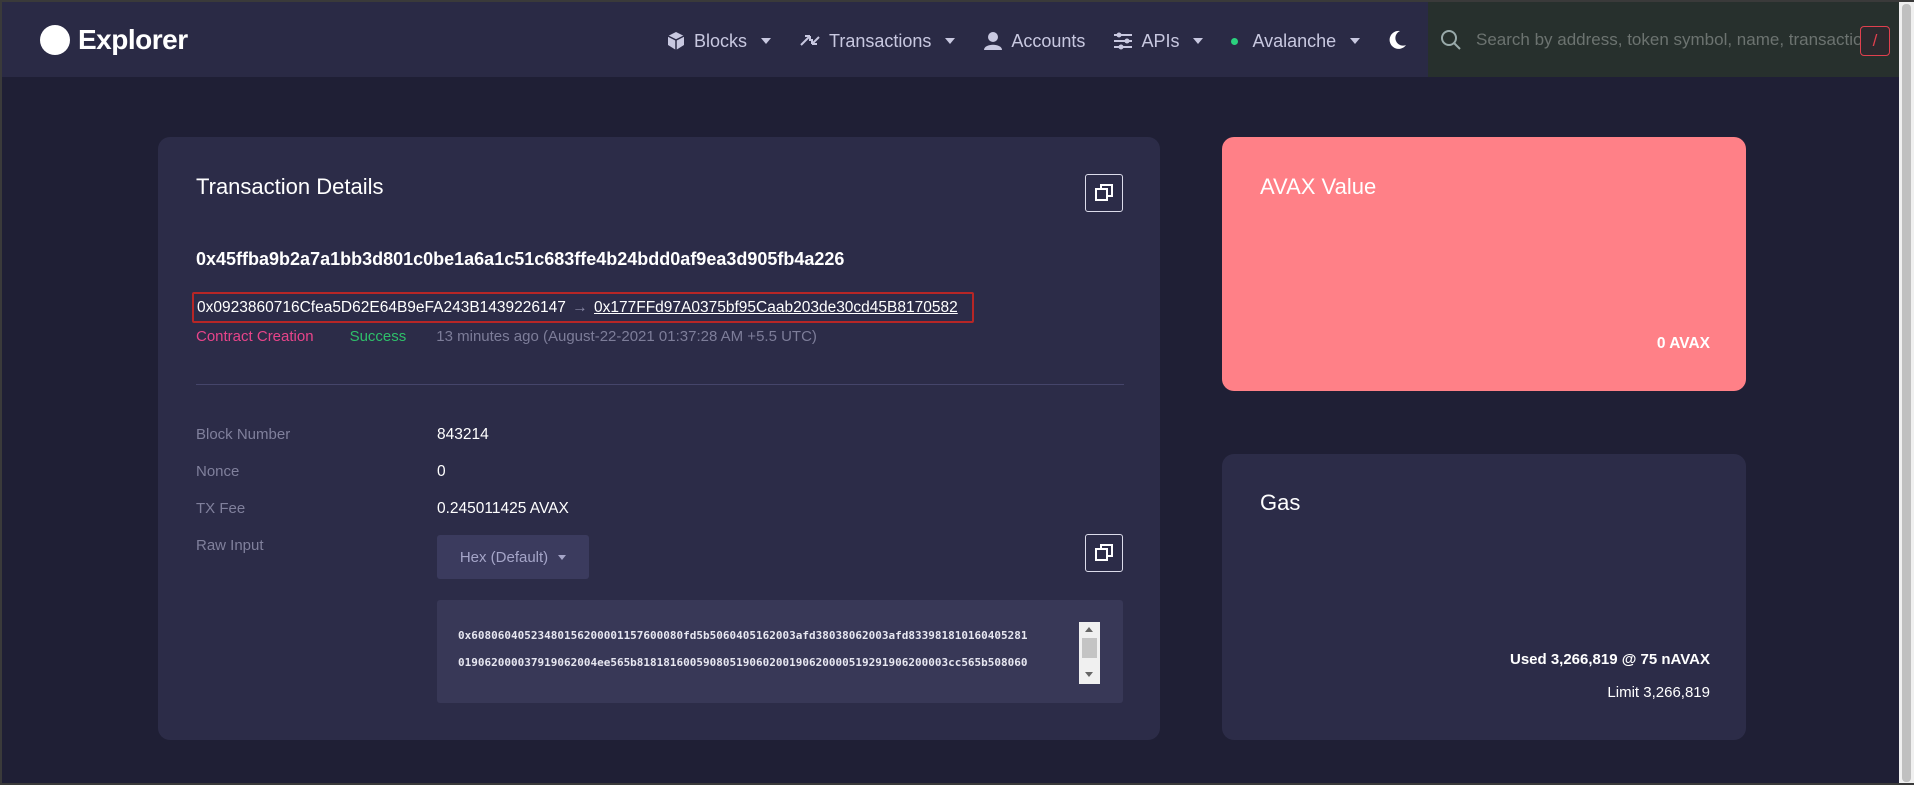 Image resolution: width=1914 pixels, height=785 pixels. I want to click on nav-apis: APIs, so click(1158, 41).